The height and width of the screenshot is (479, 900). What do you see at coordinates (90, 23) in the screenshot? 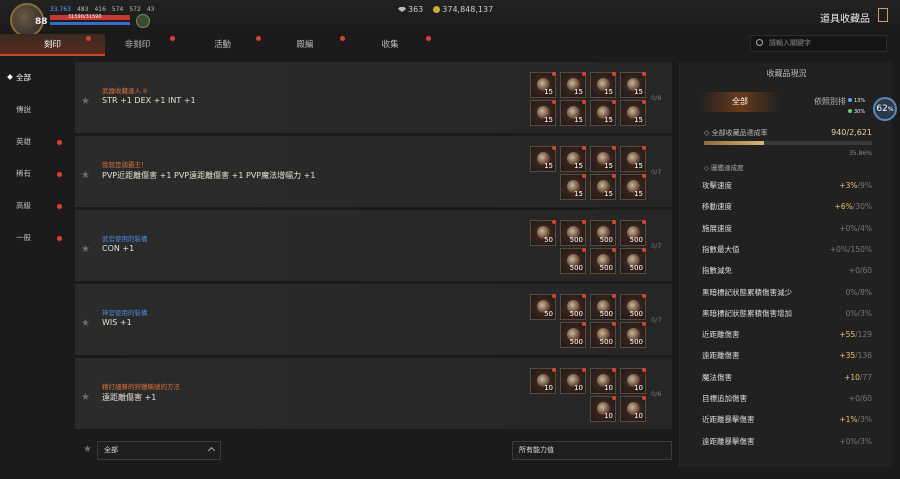
I see `mp-bar` at bounding box center [90, 23].